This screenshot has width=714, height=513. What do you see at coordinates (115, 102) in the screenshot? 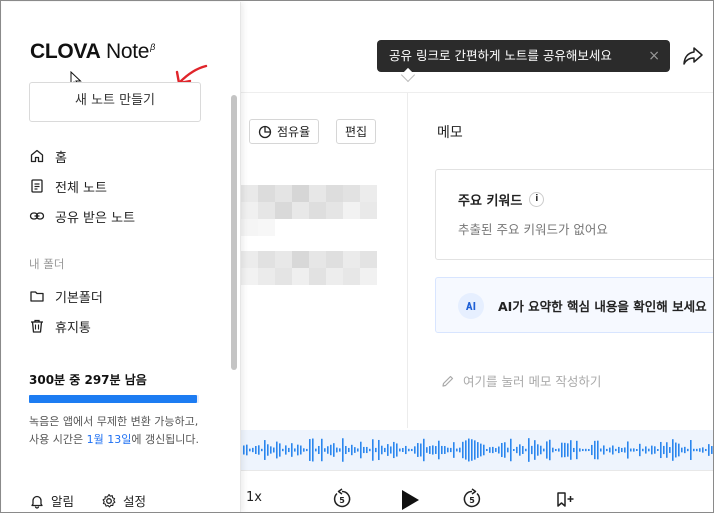
I see `new-note-button: 새 노트 만들기` at bounding box center [115, 102].